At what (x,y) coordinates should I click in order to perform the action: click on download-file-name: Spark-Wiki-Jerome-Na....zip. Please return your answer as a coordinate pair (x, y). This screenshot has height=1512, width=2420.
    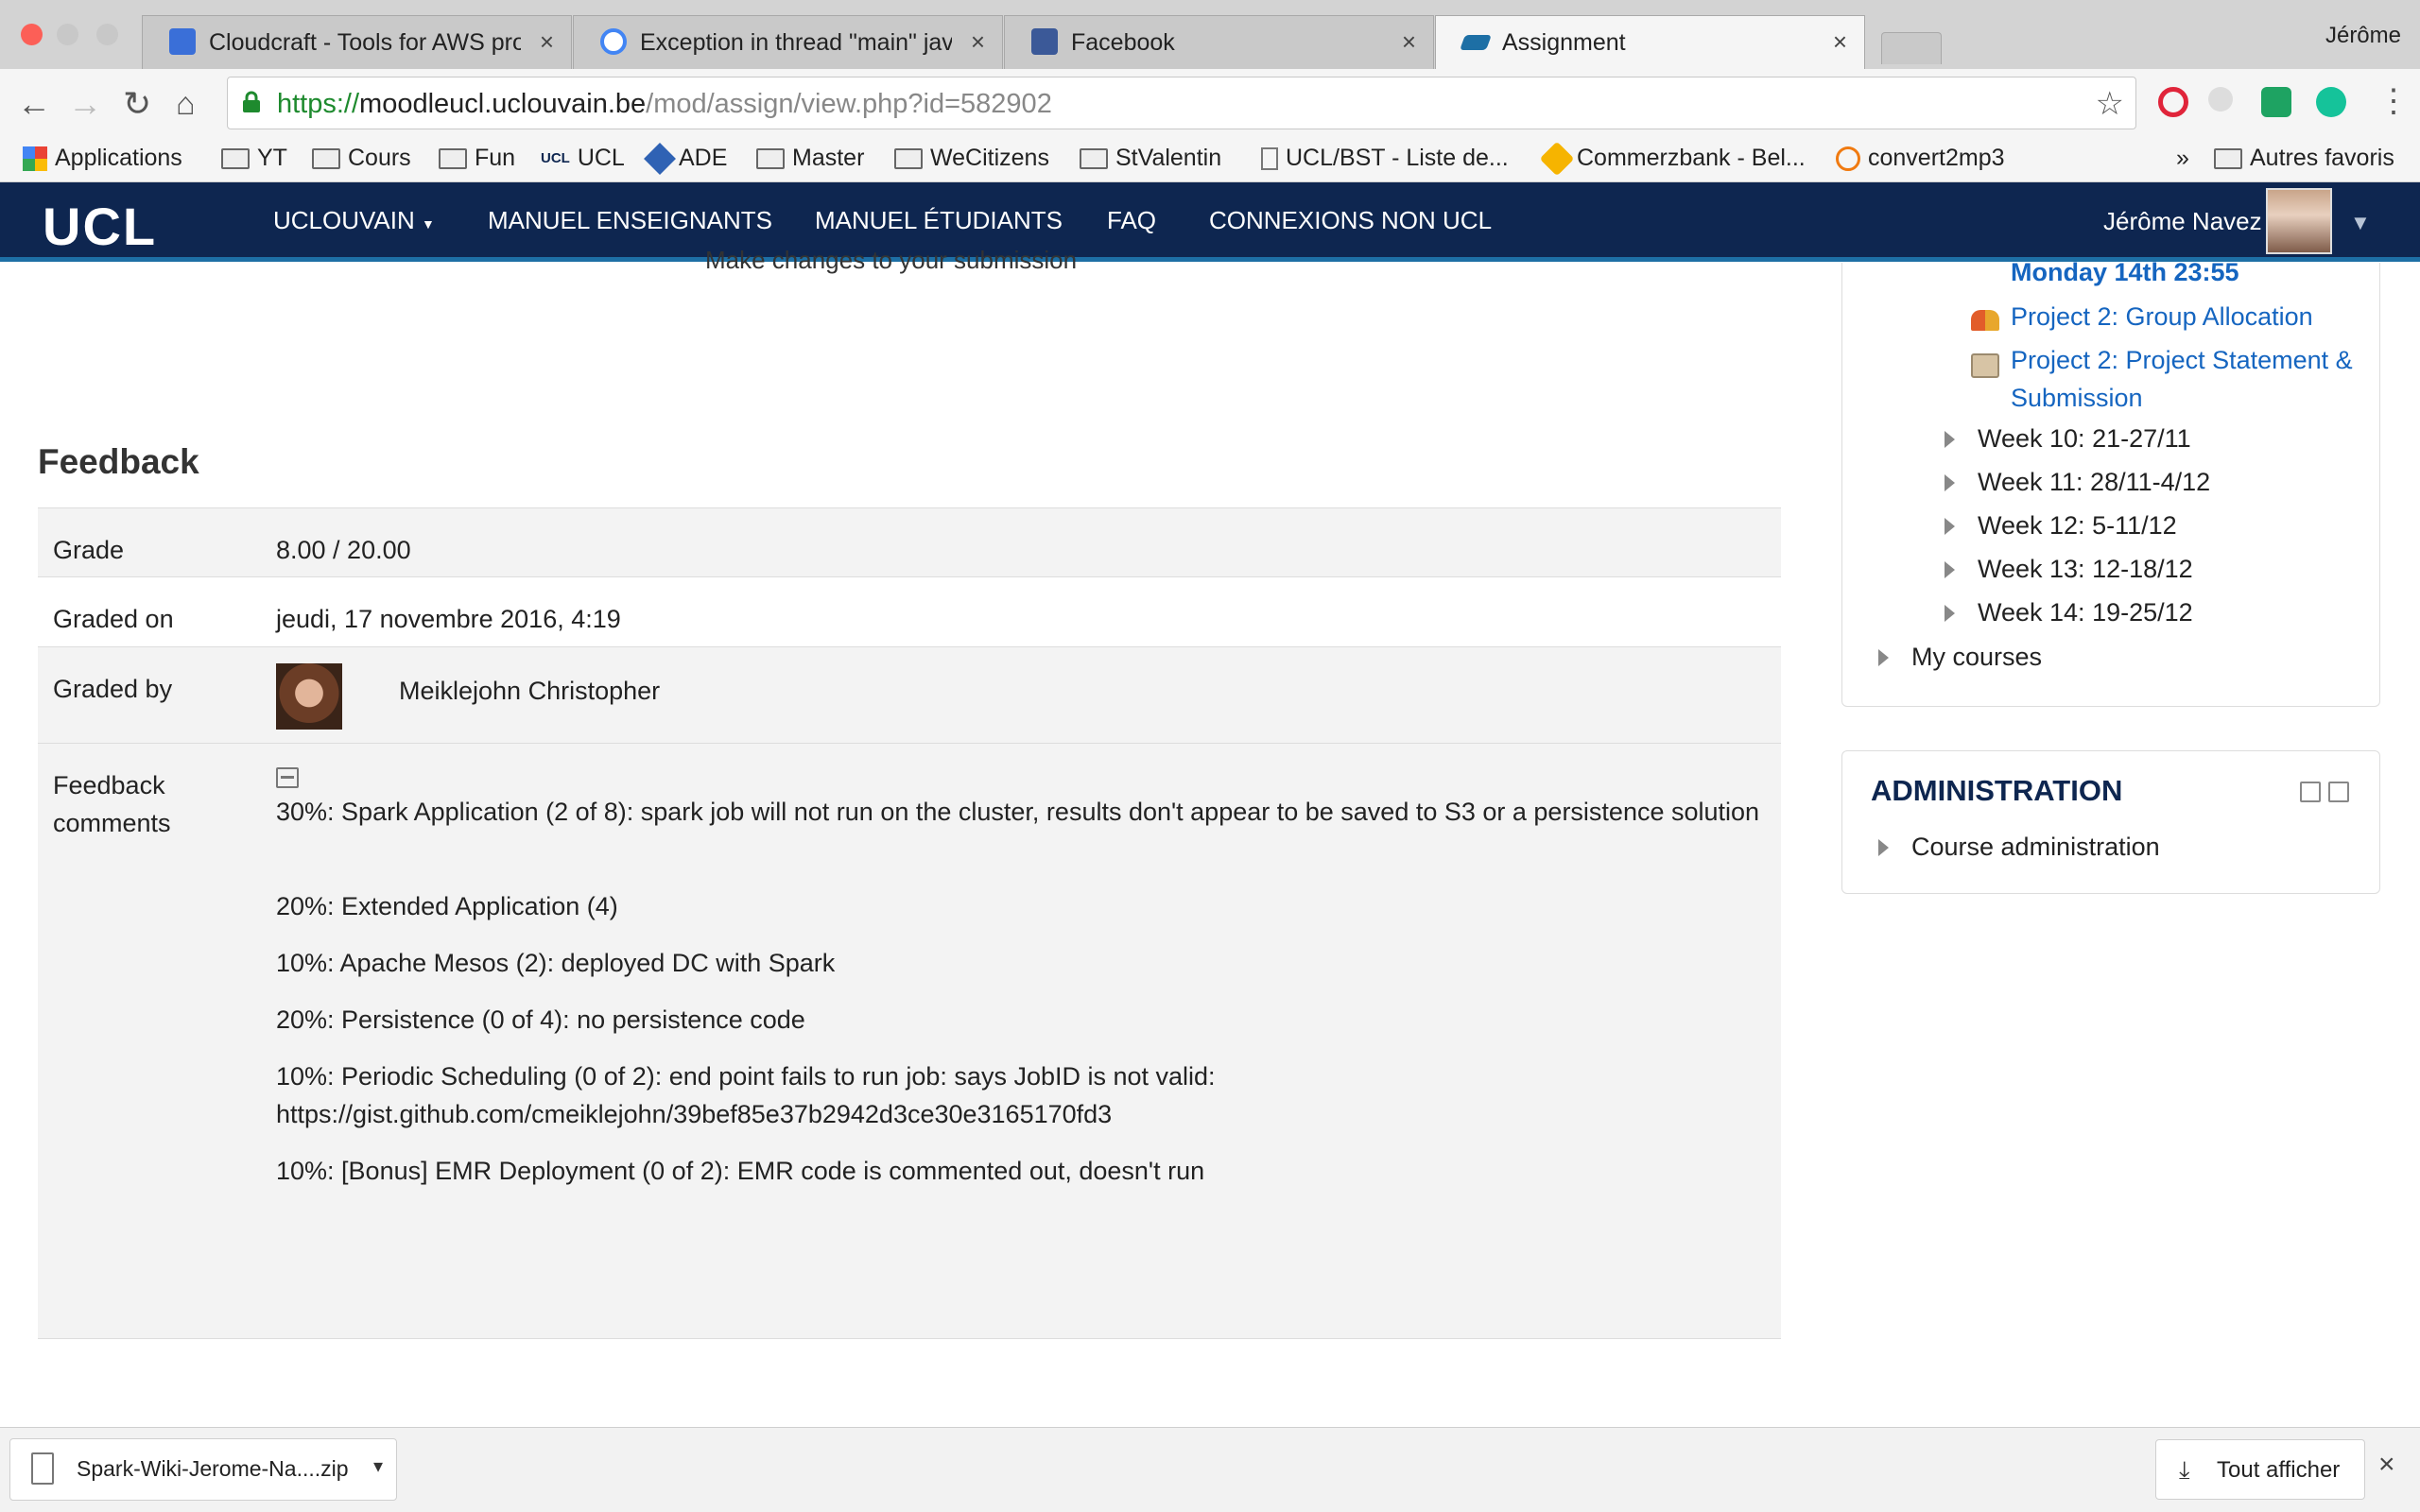
    Looking at the image, I should click on (213, 1468).